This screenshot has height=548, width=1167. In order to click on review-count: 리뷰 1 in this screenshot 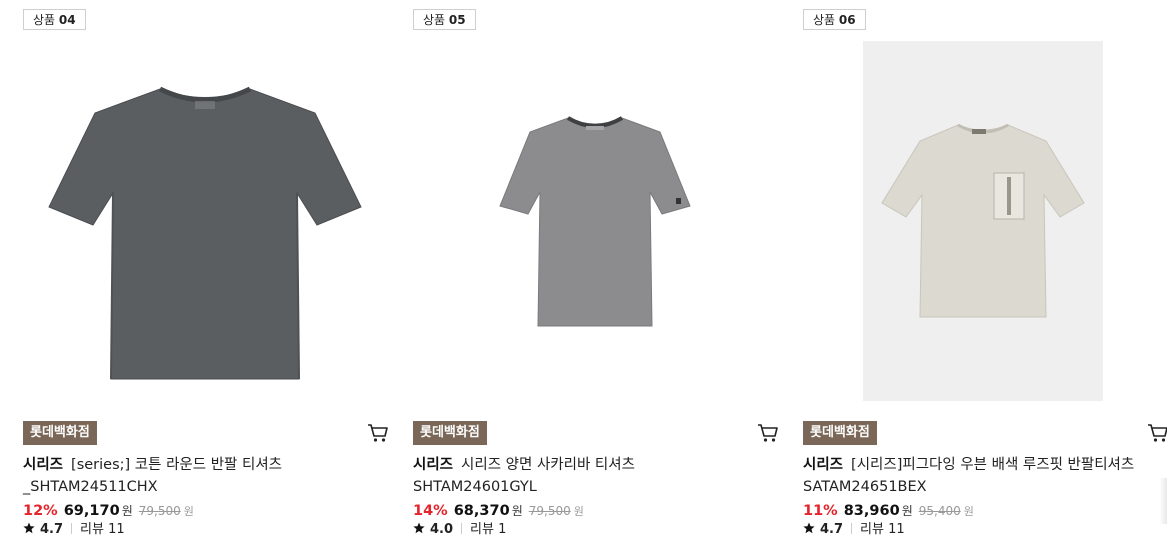, I will do `click(488, 529)`.